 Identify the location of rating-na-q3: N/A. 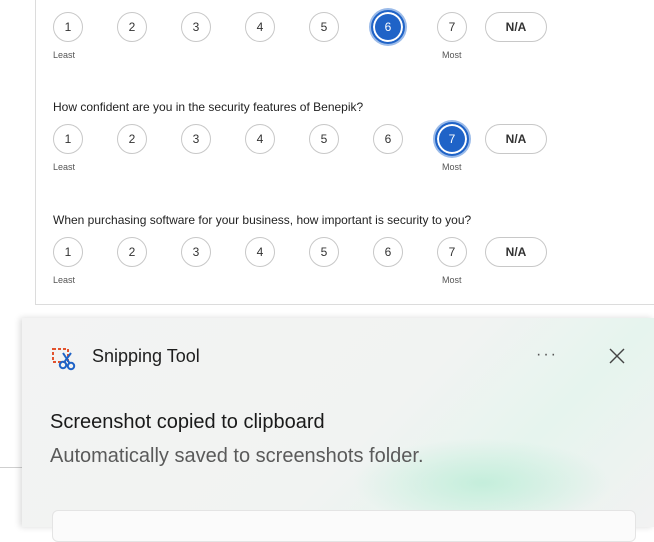
(516, 252).